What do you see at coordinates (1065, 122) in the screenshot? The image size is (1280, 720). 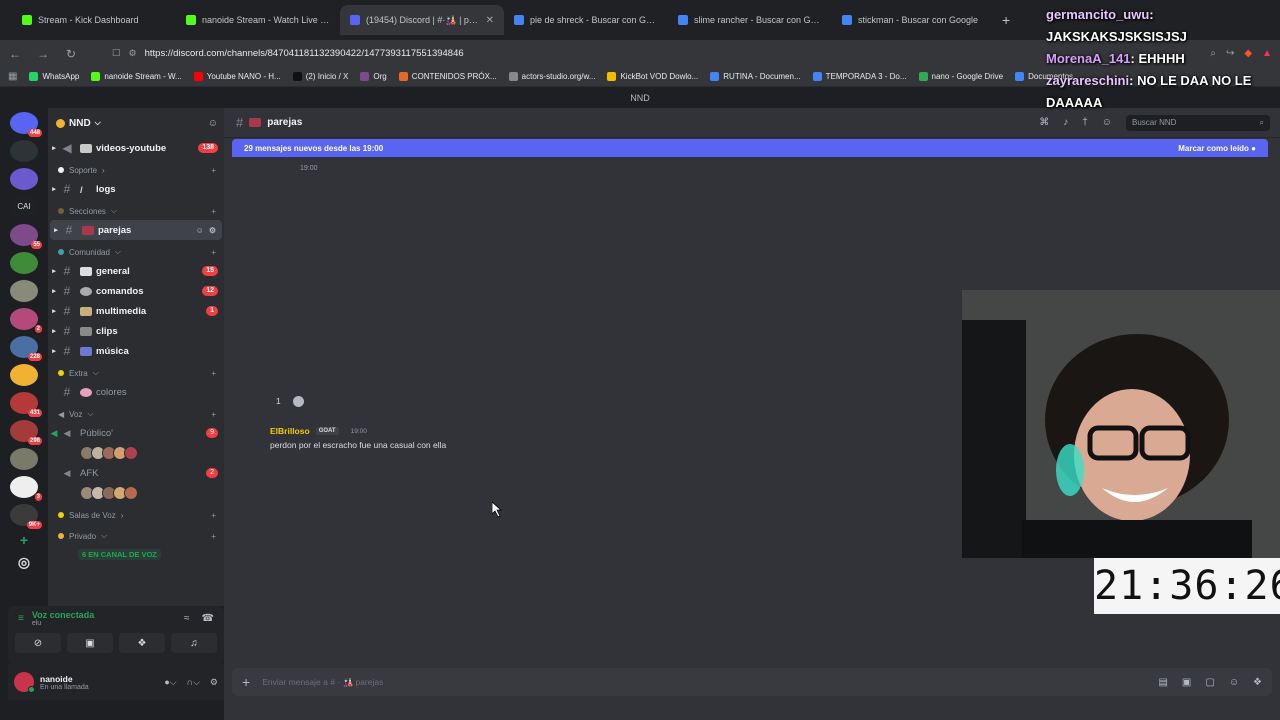 I see `notifications-bell-icon: ♪` at bounding box center [1065, 122].